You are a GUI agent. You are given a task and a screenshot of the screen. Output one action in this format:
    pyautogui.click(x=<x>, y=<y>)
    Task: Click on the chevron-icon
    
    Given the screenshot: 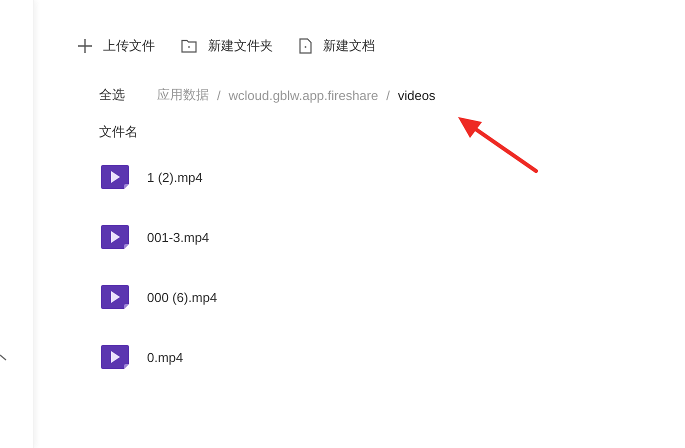 What is the action you would take?
    pyautogui.click(x=4, y=358)
    